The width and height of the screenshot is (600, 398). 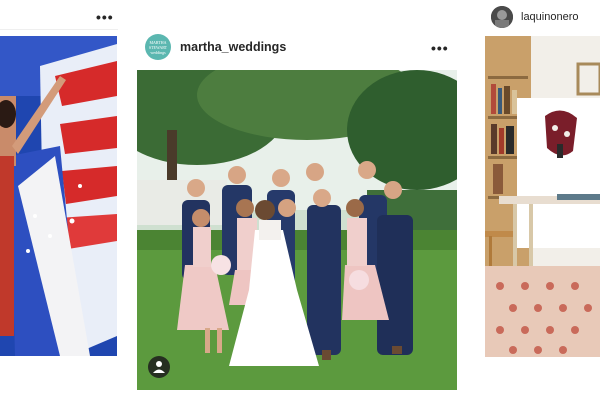 I want to click on right-post-avatar, so click(x=502, y=17).